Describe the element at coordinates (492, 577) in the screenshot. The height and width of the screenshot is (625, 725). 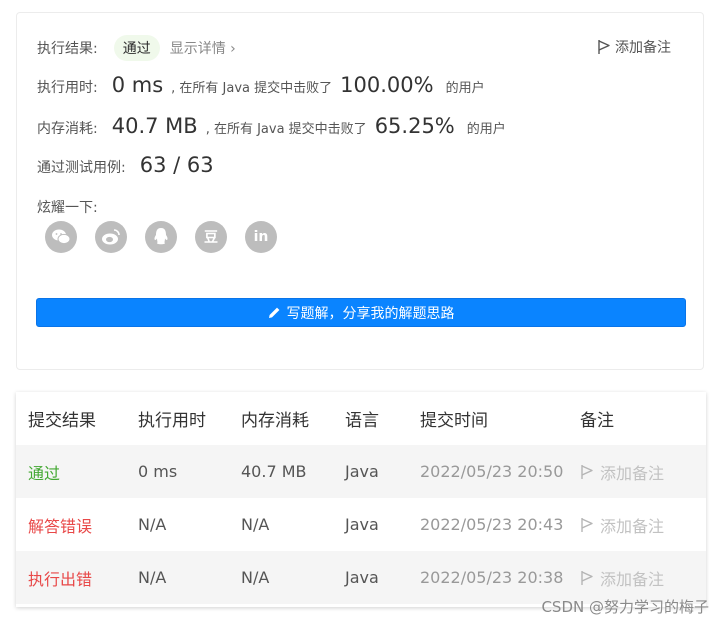
I see `row-time: 2022/05/23 20:38` at that location.